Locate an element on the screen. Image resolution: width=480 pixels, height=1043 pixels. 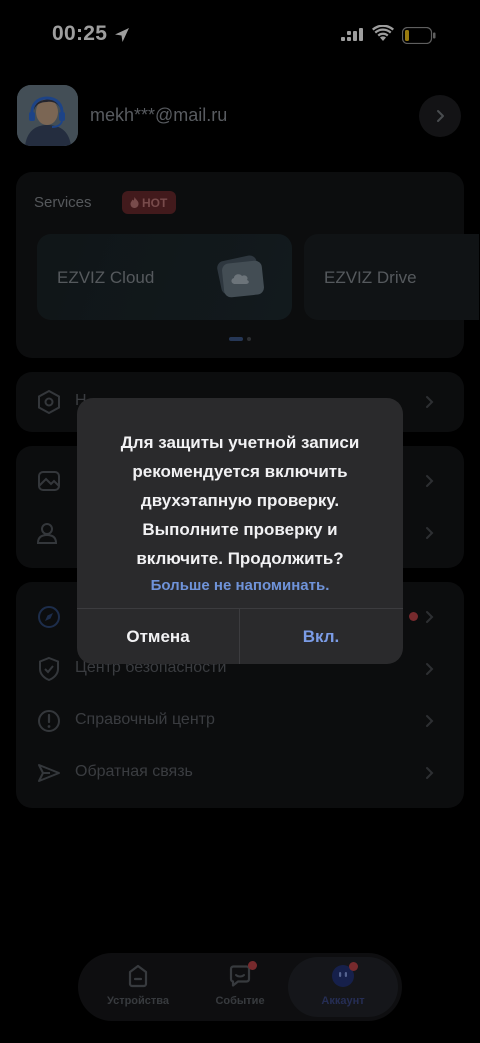
enable-button: Вкл. is located at coordinates (321, 636).